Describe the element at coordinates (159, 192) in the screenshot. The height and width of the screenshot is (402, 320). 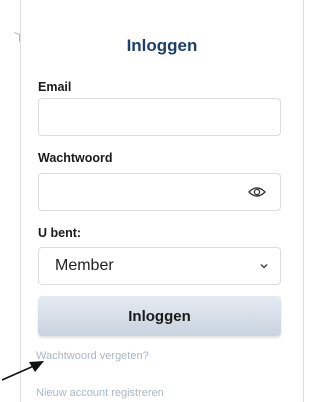
I see `password-field` at that location.